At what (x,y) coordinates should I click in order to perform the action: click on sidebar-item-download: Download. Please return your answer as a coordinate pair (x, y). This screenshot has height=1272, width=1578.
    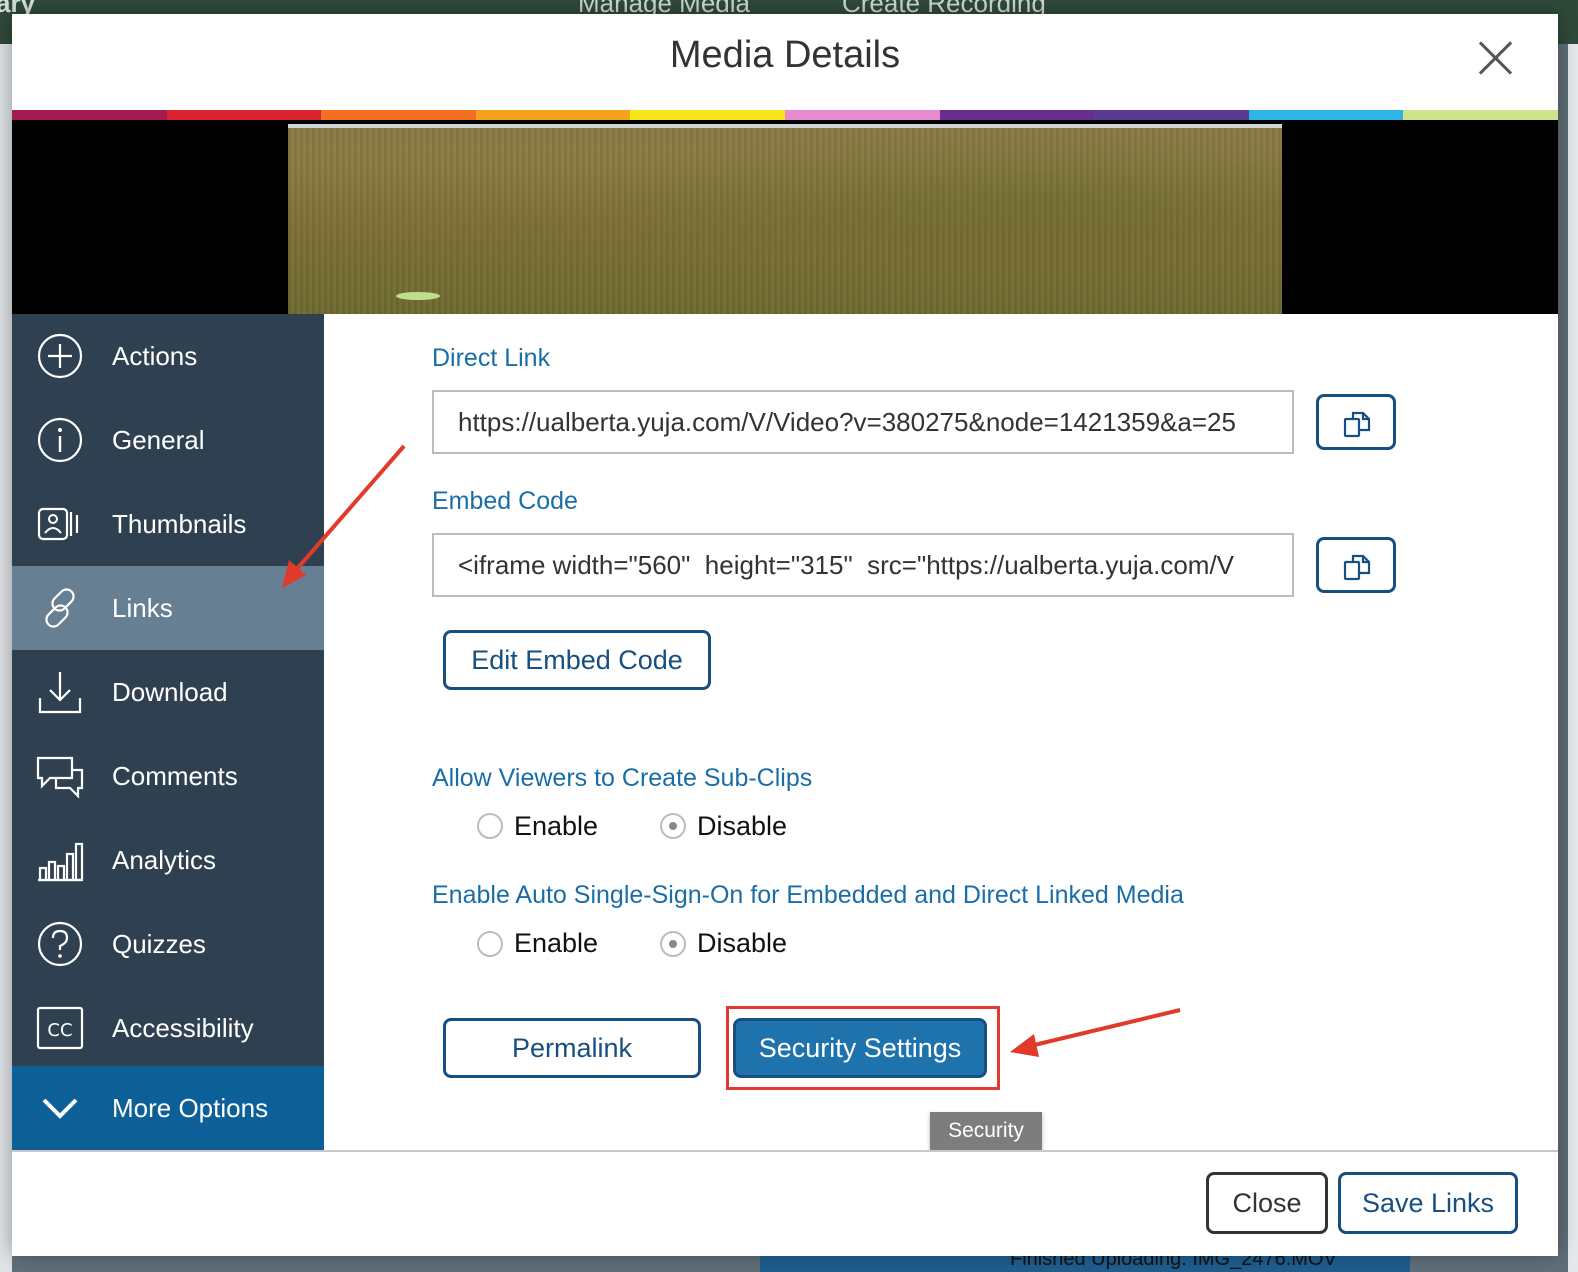
    Looking at the image, I should click on (168, 692).